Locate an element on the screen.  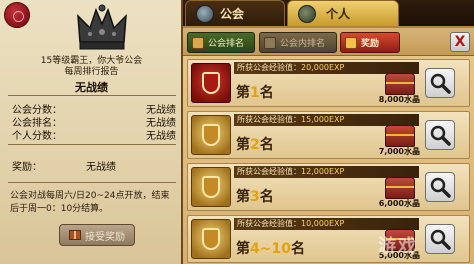
stat-value: 无战绩 is located at coordinates (161, 136).